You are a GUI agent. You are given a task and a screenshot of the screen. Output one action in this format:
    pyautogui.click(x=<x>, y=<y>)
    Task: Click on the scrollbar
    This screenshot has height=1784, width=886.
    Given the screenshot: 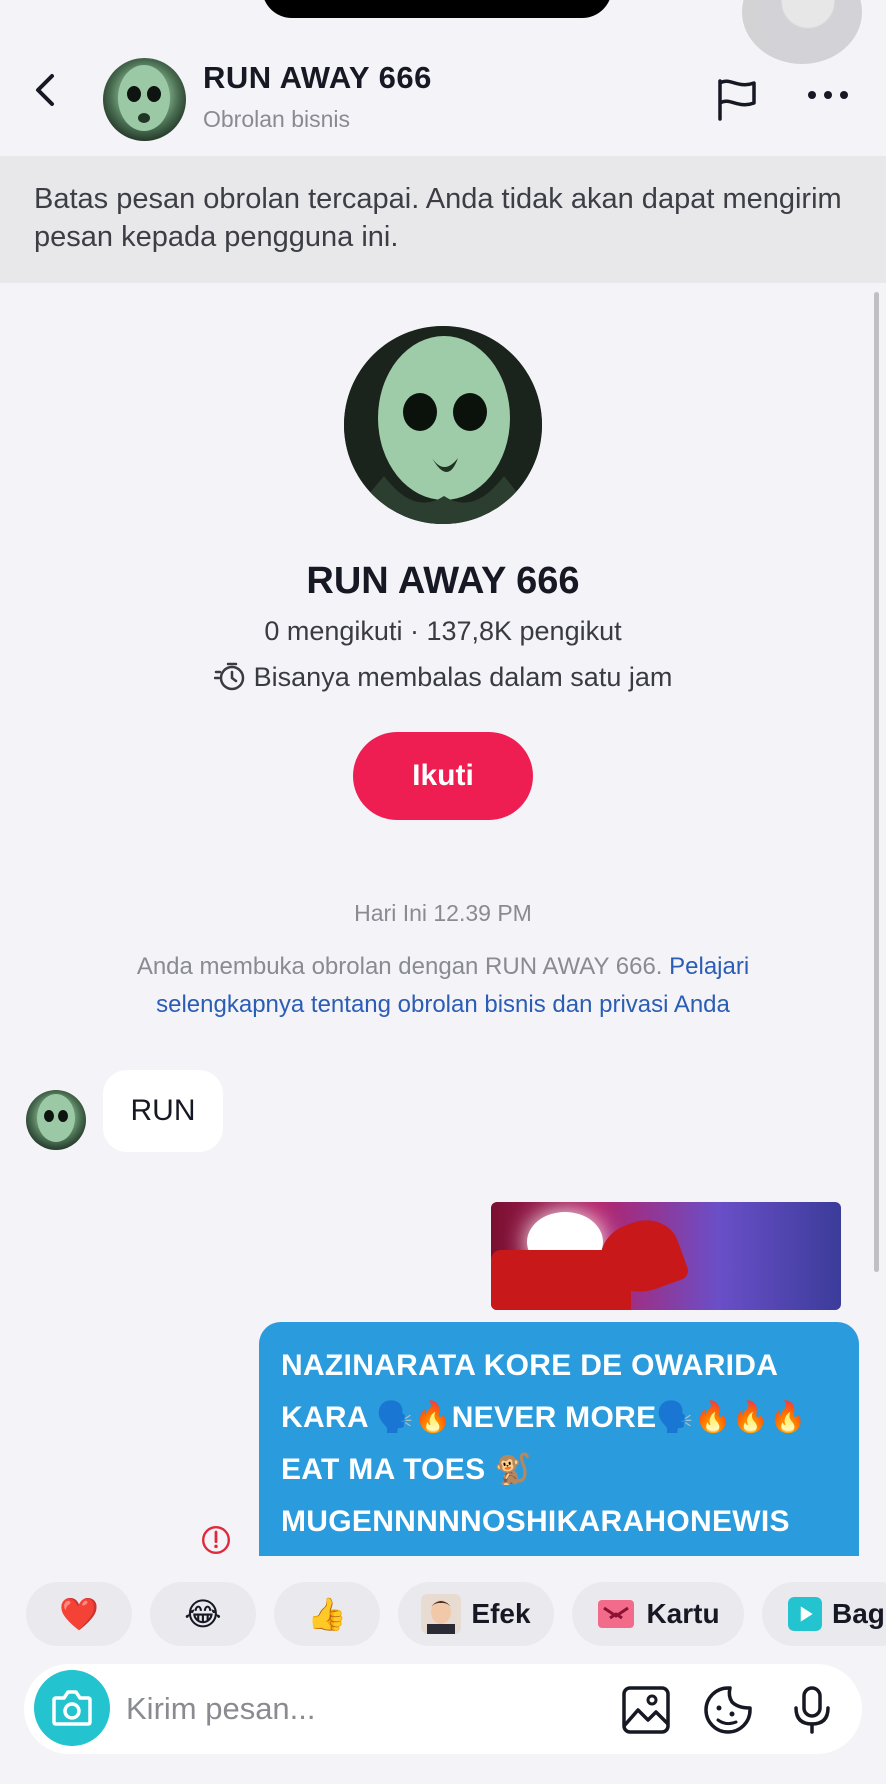 What is the action you would take?
    pyautogui.click(x=876, y=782)
    